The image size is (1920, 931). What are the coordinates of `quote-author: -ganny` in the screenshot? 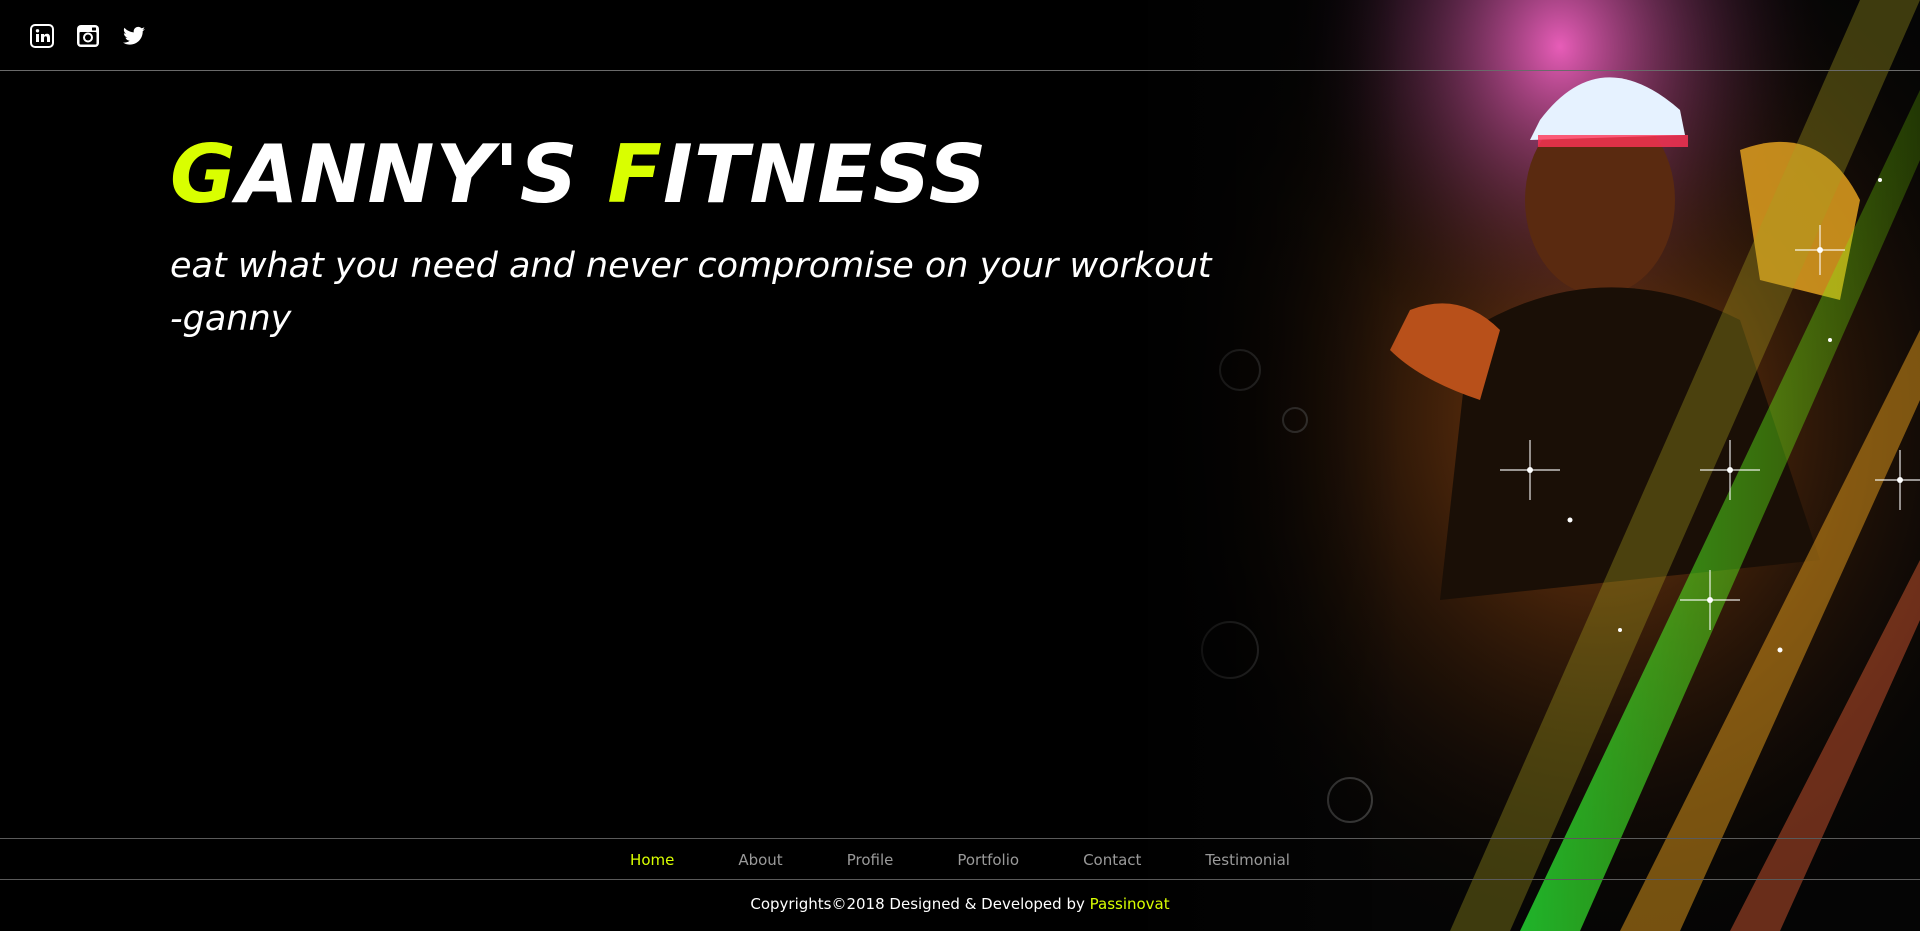 It's located at (231, 319).